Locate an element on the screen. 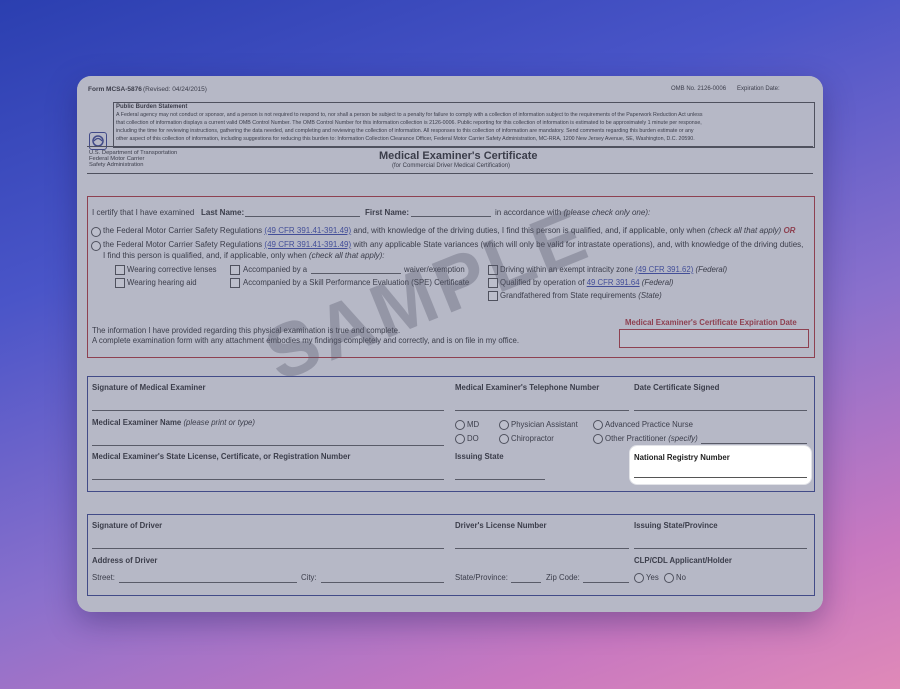 The width and height of the screenshot is (900, 689). state-province-field is located at coordinates (526, 582).